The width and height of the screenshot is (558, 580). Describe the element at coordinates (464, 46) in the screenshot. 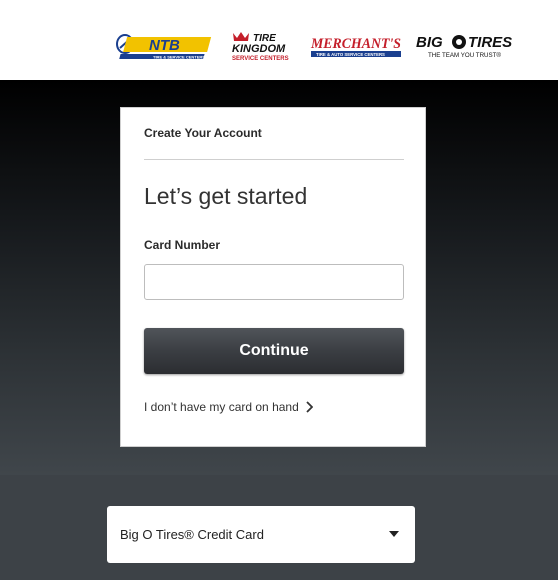

I see `big-o-tires-logo: BIG TIRES THE TEAM YOU TRUST®` at that location.